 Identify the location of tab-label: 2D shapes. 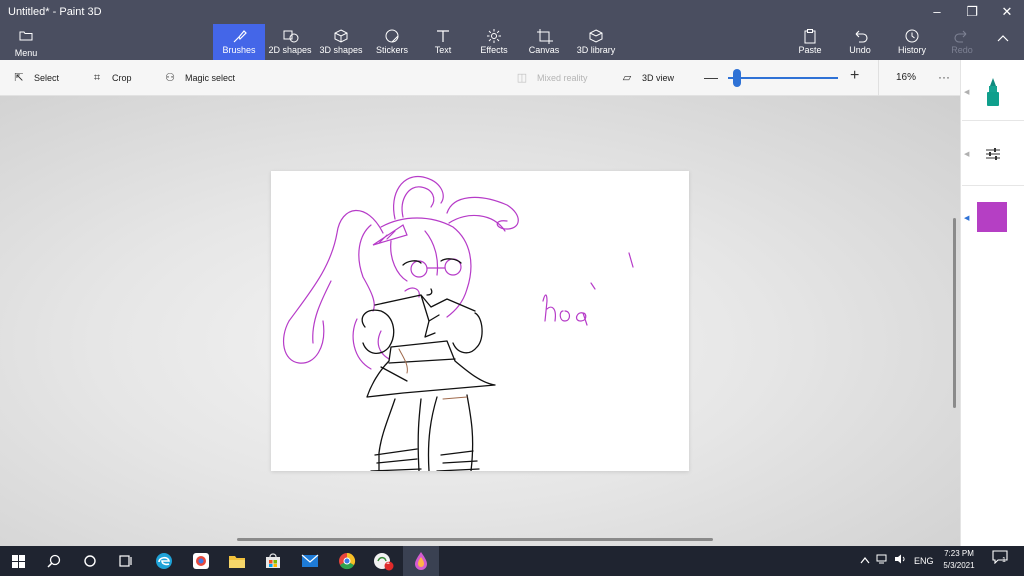
(290, 50).